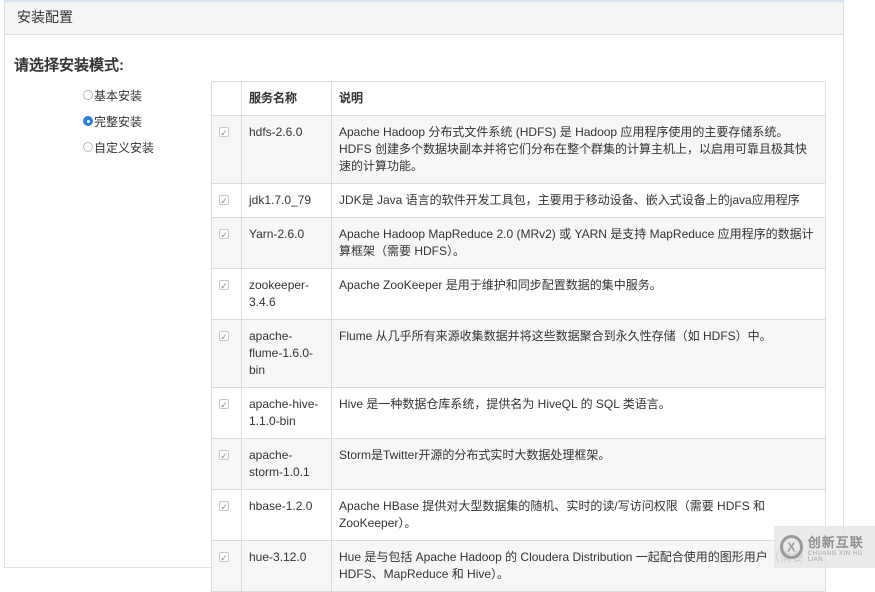 This screenshot has width=875, height=592. I want to click on watermark: X 创新互联 CHUANG XIN HU LIAN, so click(824, 547).